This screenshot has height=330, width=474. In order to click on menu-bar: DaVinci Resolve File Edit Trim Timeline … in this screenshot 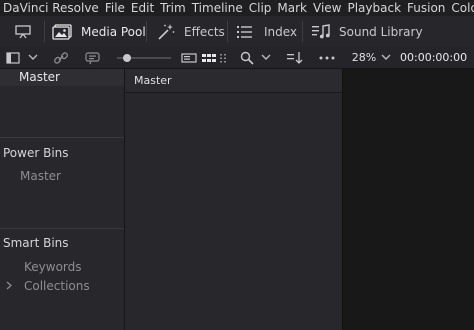, I will do `click(237, 8)`.